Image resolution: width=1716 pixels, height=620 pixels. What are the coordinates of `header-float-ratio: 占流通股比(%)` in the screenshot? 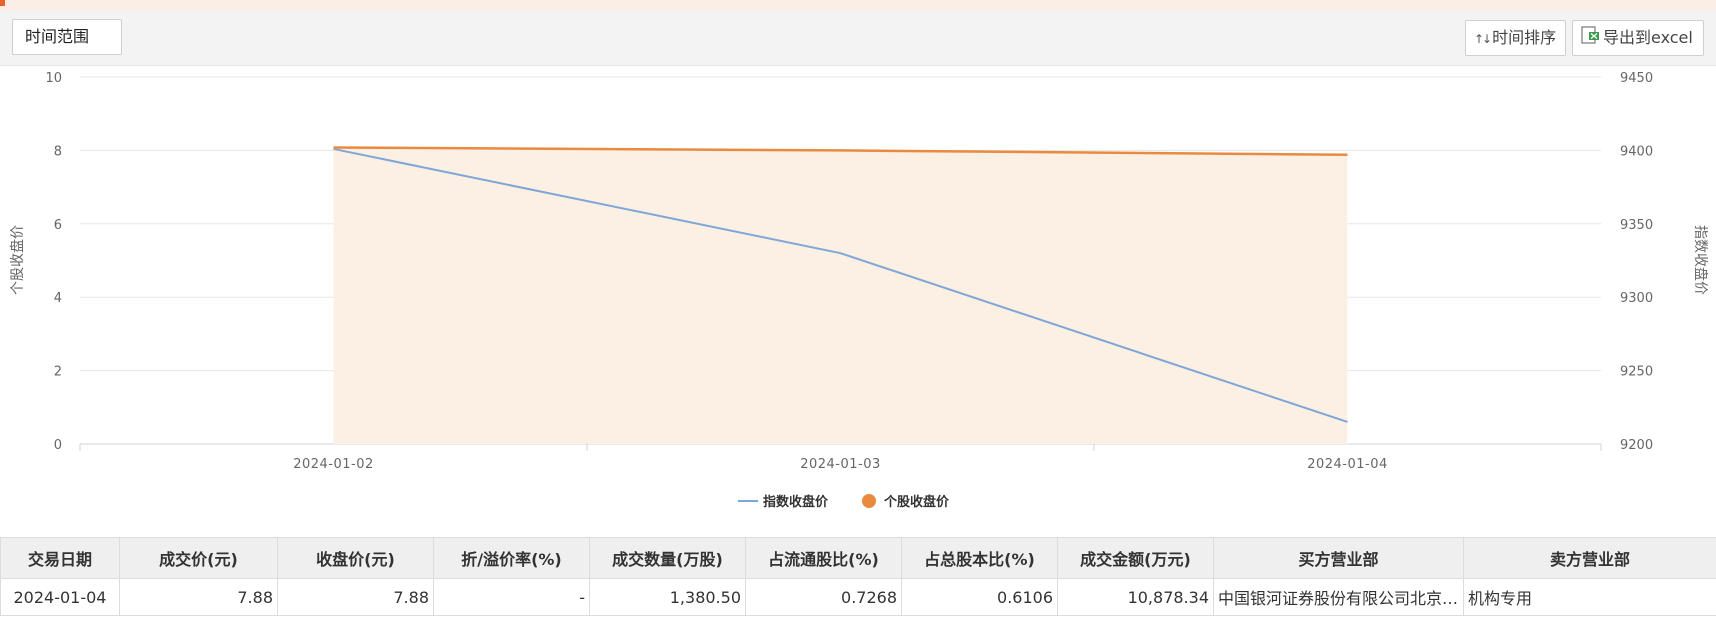 It's located at (823, 558).